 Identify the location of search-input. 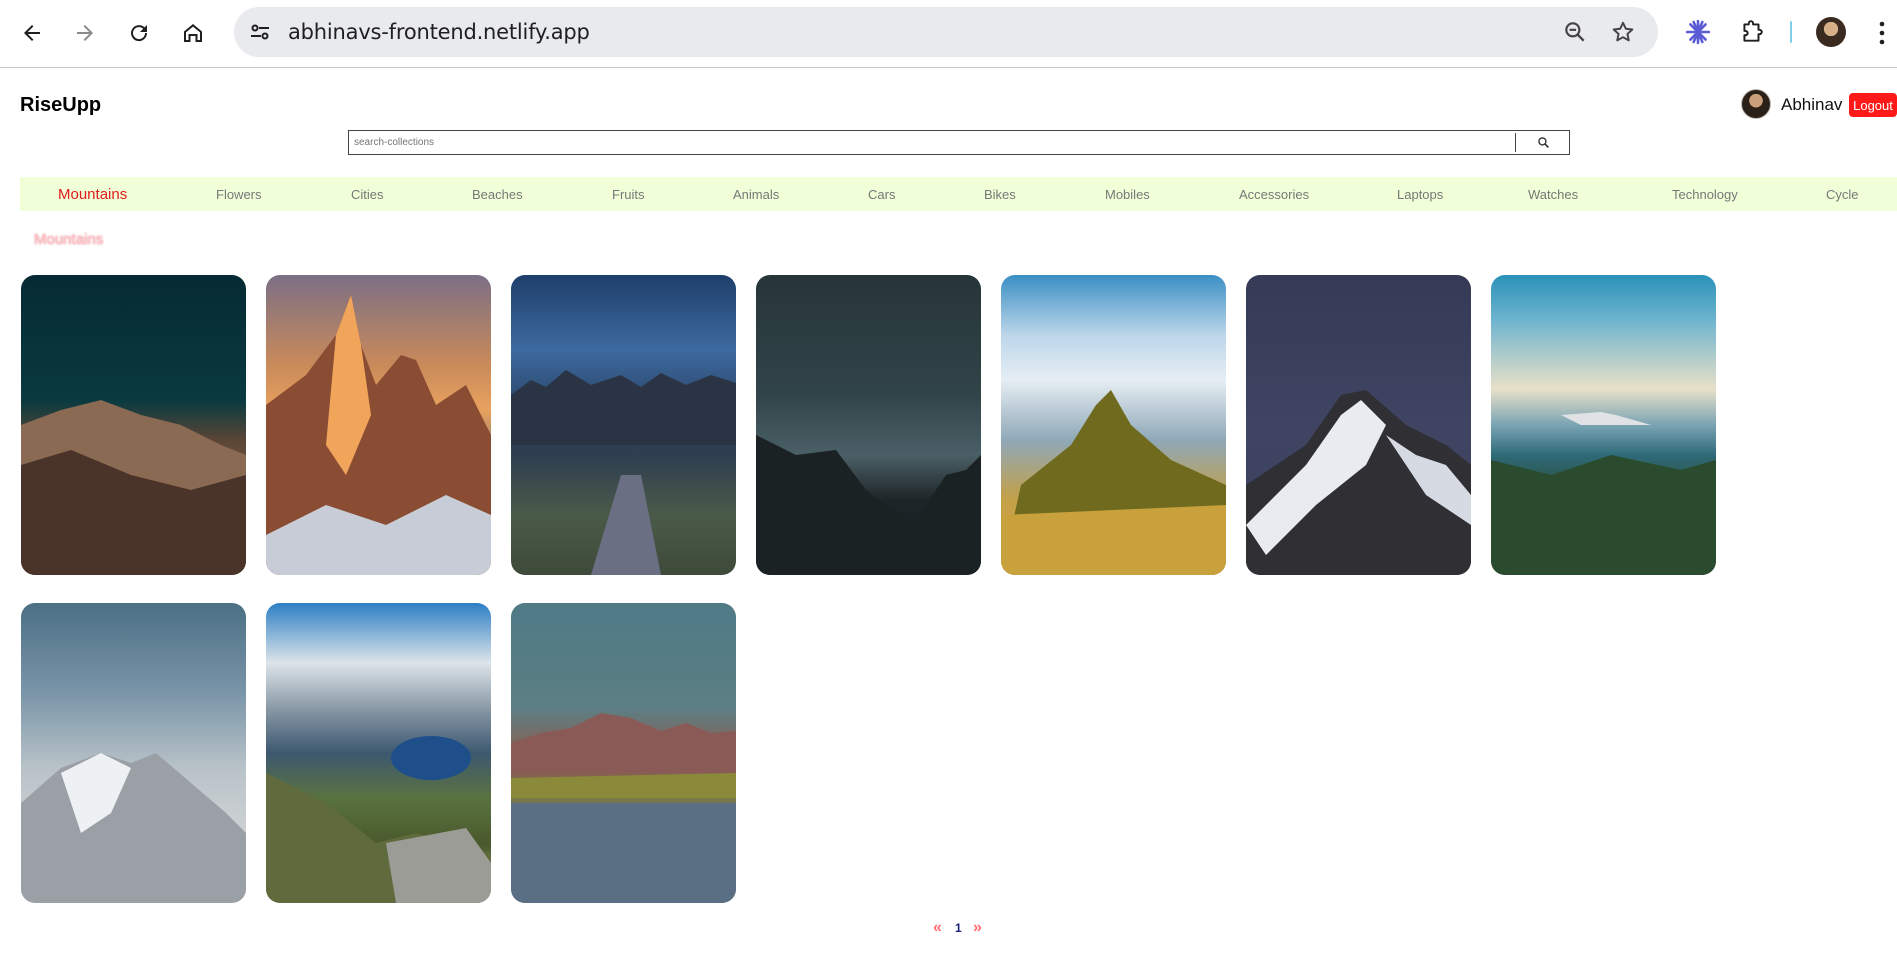
(932, 142).